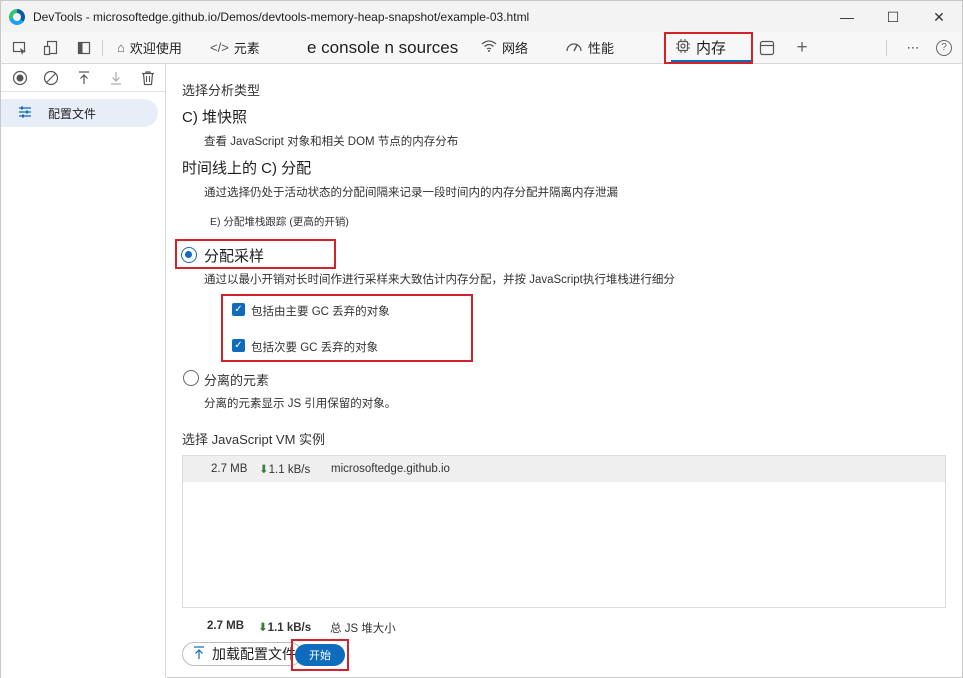  What do you see at coordinates (913, 48) in the screenshot?
I see `more-options-icon: ⋯` at bounding box center [913, 48].